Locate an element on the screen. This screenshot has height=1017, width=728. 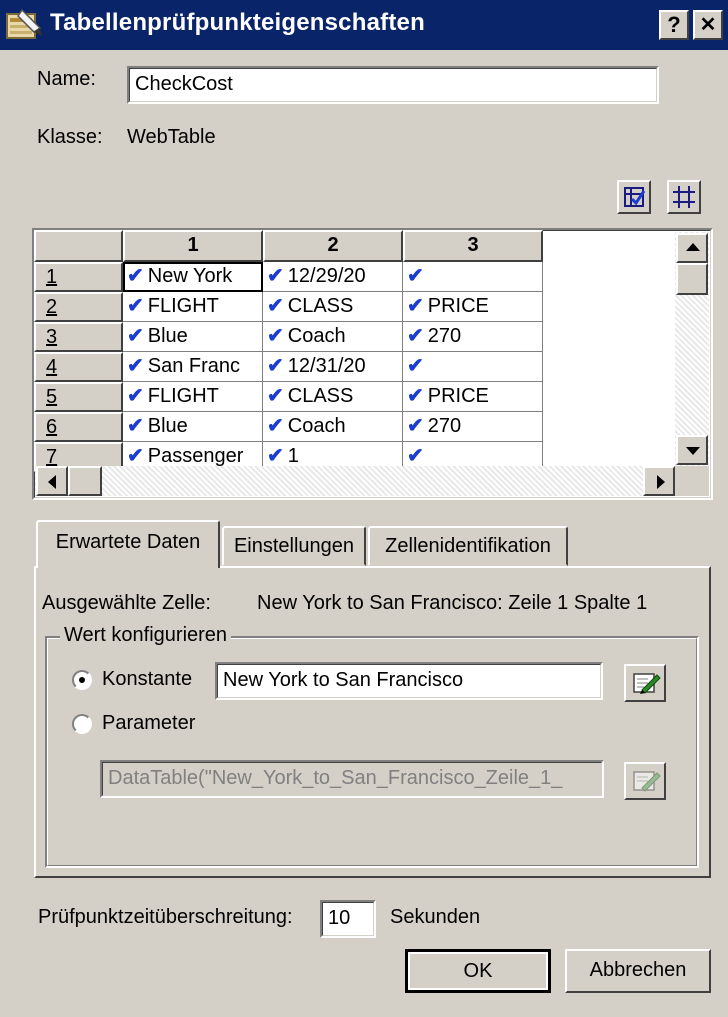
ok-button: OK is located at coordinates (478, 971).